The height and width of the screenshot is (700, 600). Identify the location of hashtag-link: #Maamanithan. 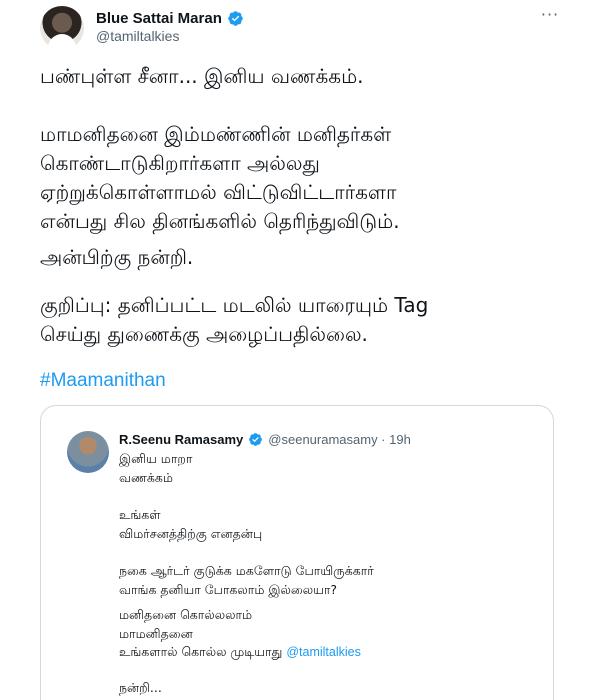
(103, 381).